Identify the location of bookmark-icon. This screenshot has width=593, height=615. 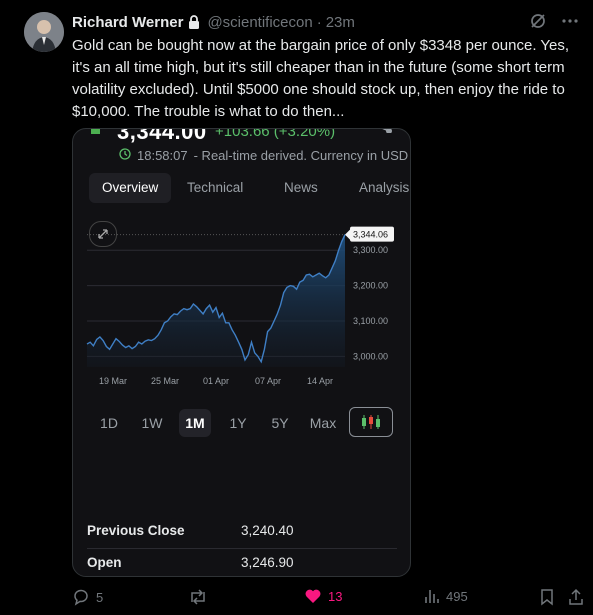
(547, 597).